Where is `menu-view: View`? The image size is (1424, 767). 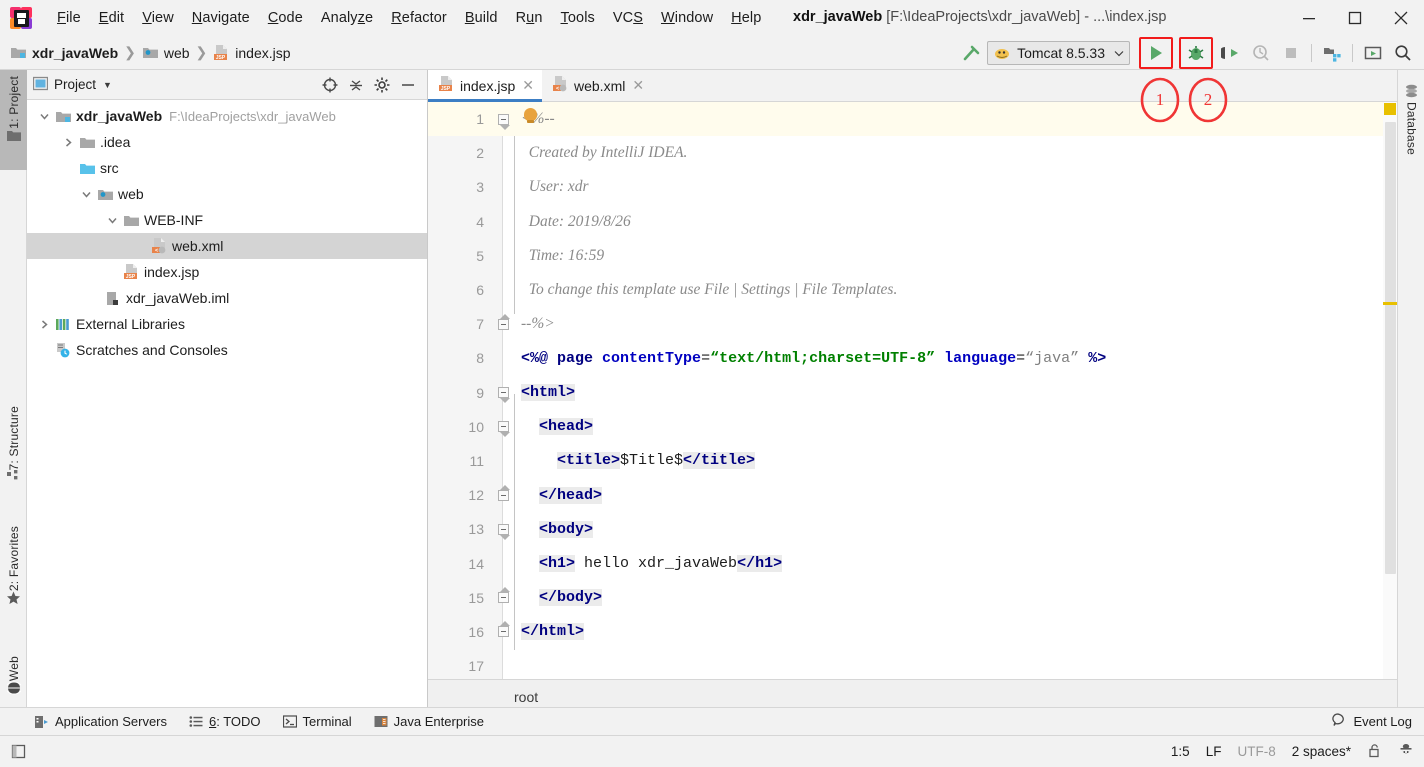 menu-view: View is located at coordinates (158, 18).